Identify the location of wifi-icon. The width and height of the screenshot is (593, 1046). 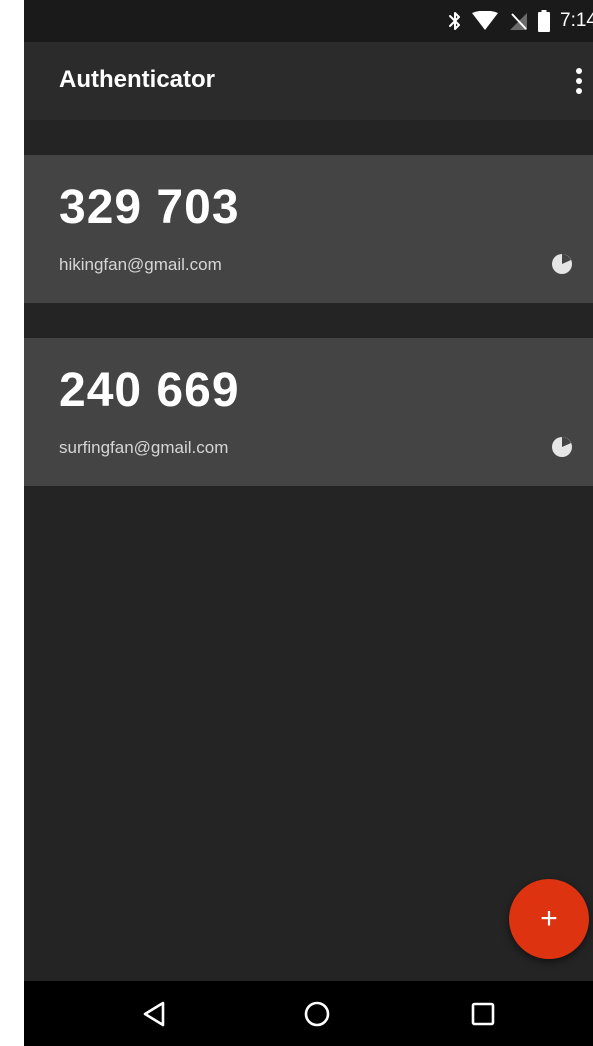
(485, 20).